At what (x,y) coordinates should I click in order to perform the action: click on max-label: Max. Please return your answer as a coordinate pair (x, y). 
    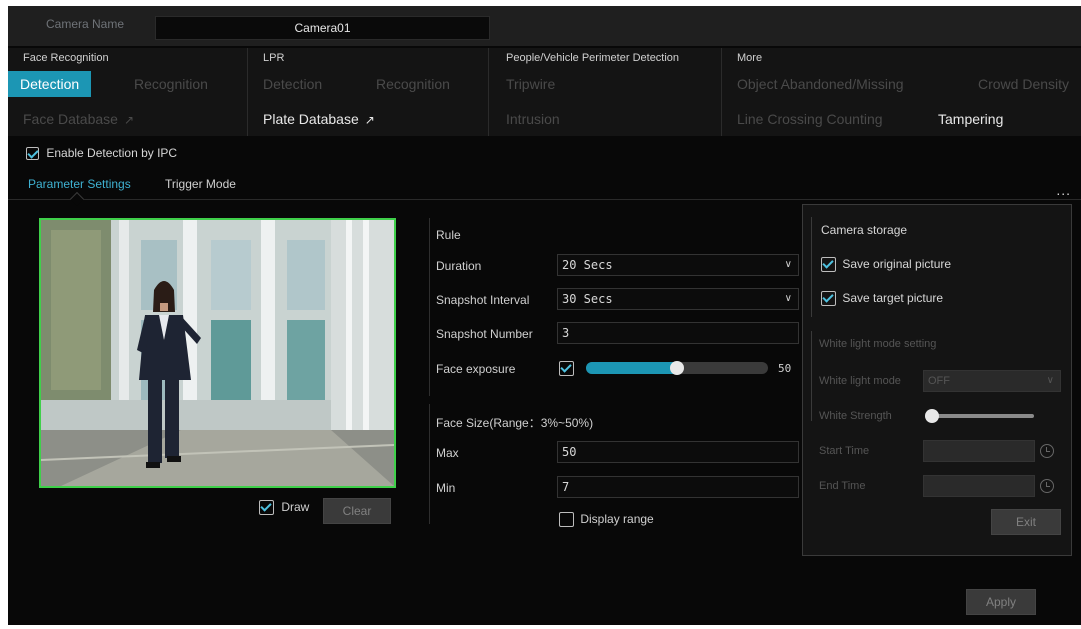
    Looking at the image, I should click on (447, 453).